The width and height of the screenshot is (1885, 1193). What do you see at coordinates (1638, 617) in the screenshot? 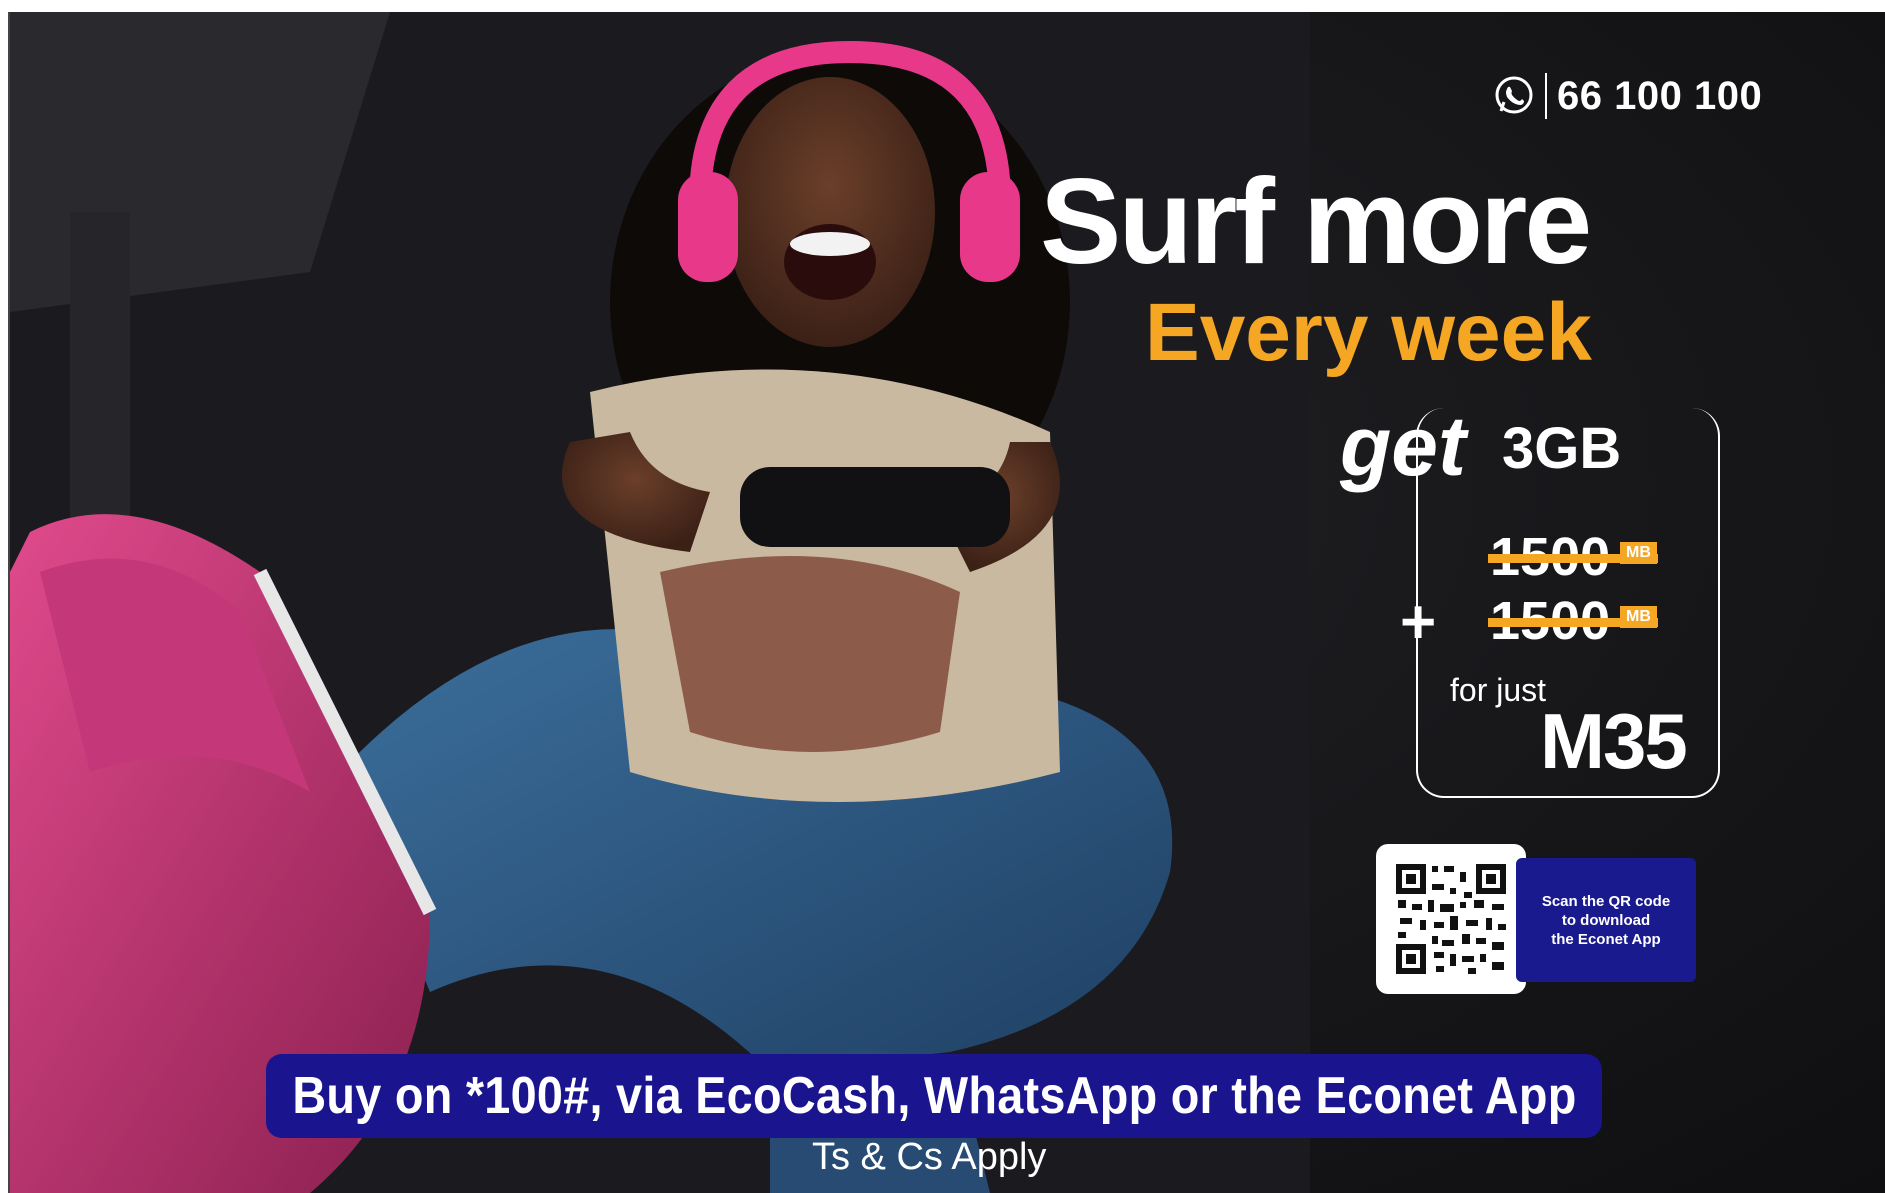
I see `bundle-2-unit: MB` at bounding box center [1638, 617].